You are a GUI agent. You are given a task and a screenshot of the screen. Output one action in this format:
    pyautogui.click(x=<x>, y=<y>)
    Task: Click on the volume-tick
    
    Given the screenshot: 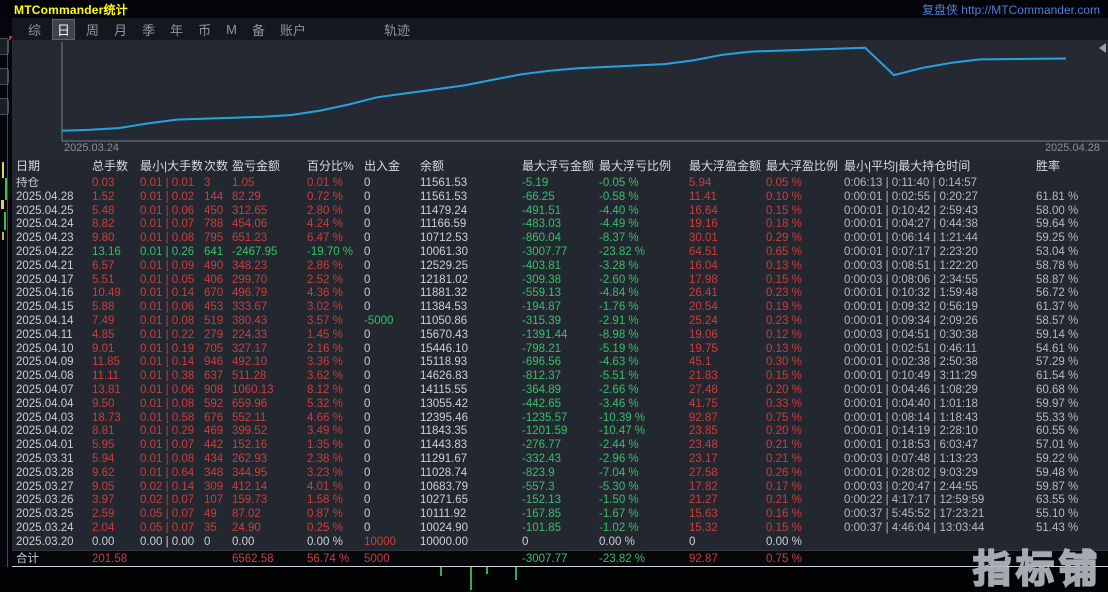 What is the action you would take?
    pyautogui.click(x=471, y=578)
    